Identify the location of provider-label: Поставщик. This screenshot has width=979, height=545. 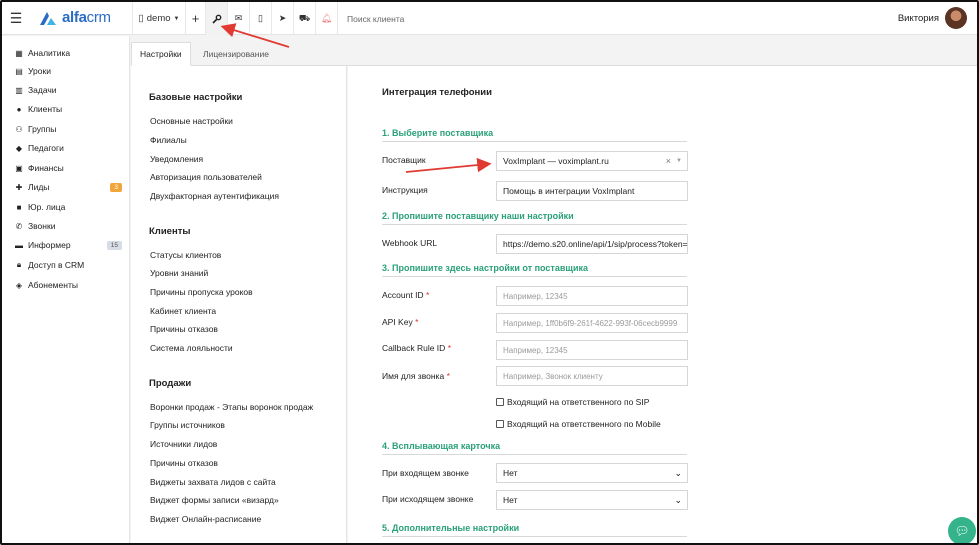
(404, 160).